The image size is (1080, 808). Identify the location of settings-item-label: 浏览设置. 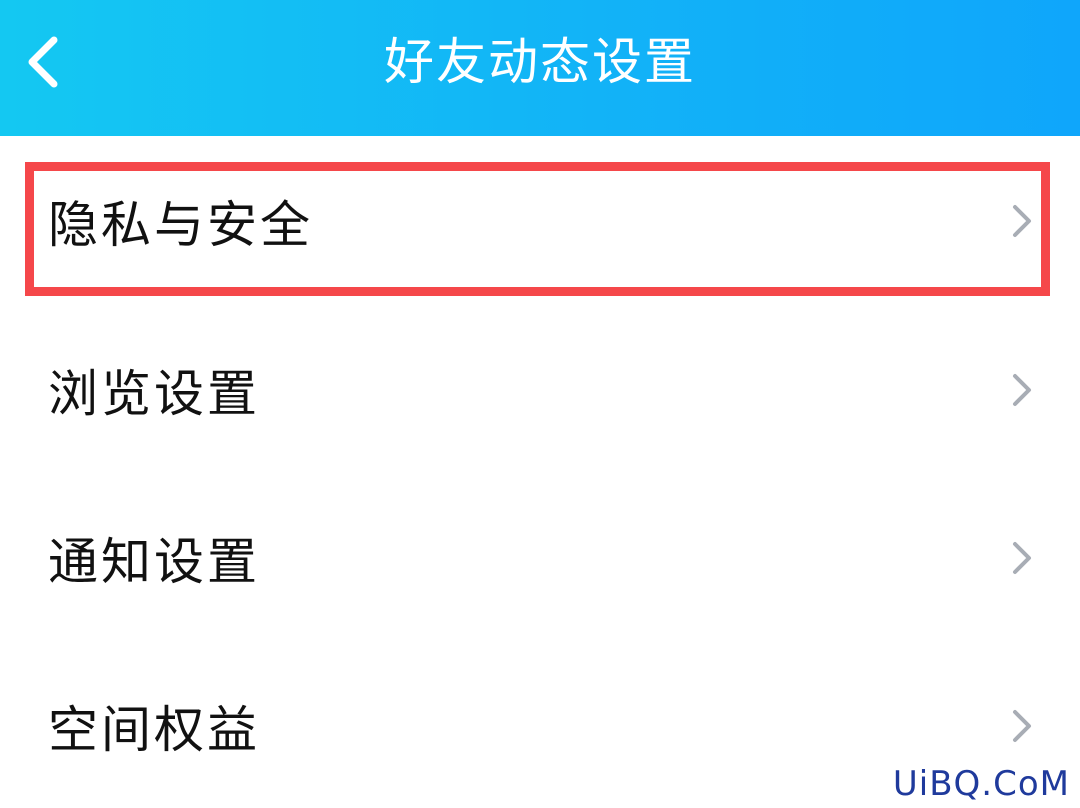
(154, 394).